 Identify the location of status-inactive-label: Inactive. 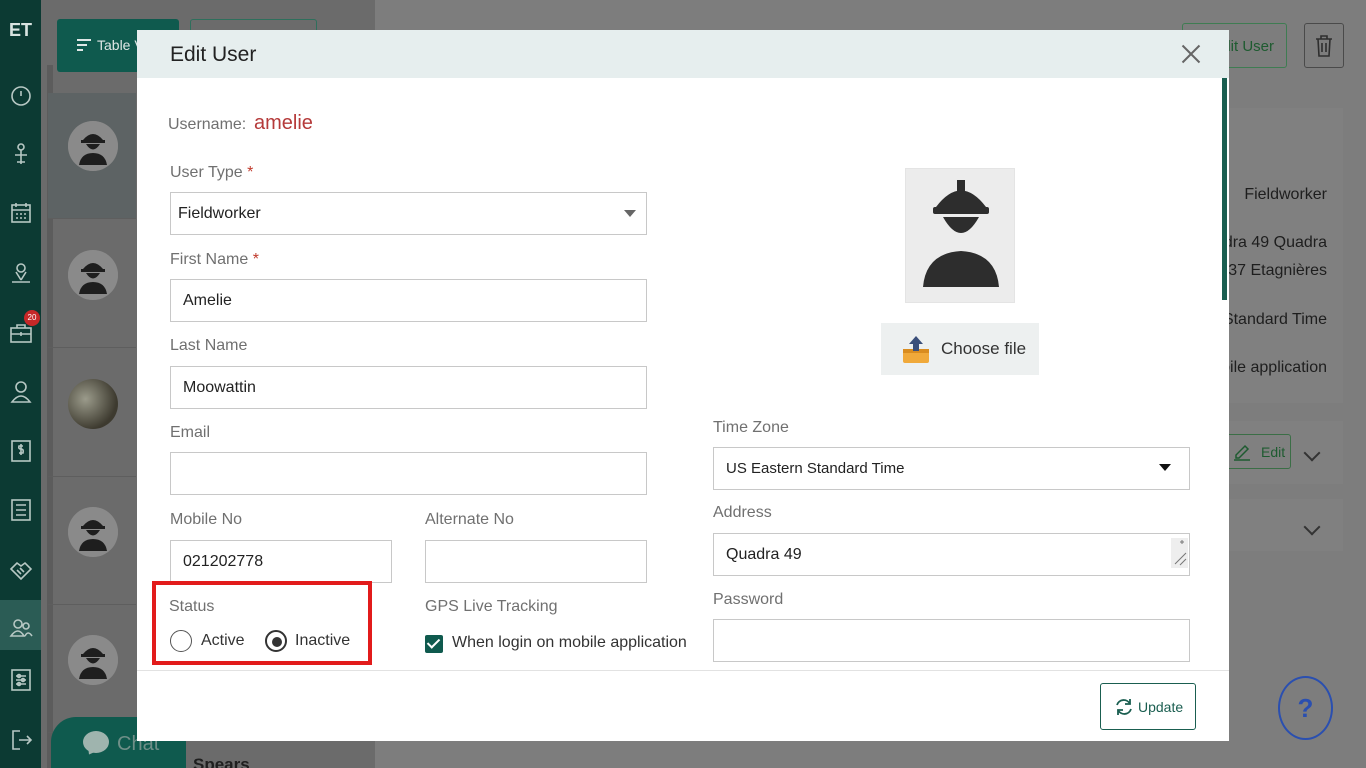
(322, 641).